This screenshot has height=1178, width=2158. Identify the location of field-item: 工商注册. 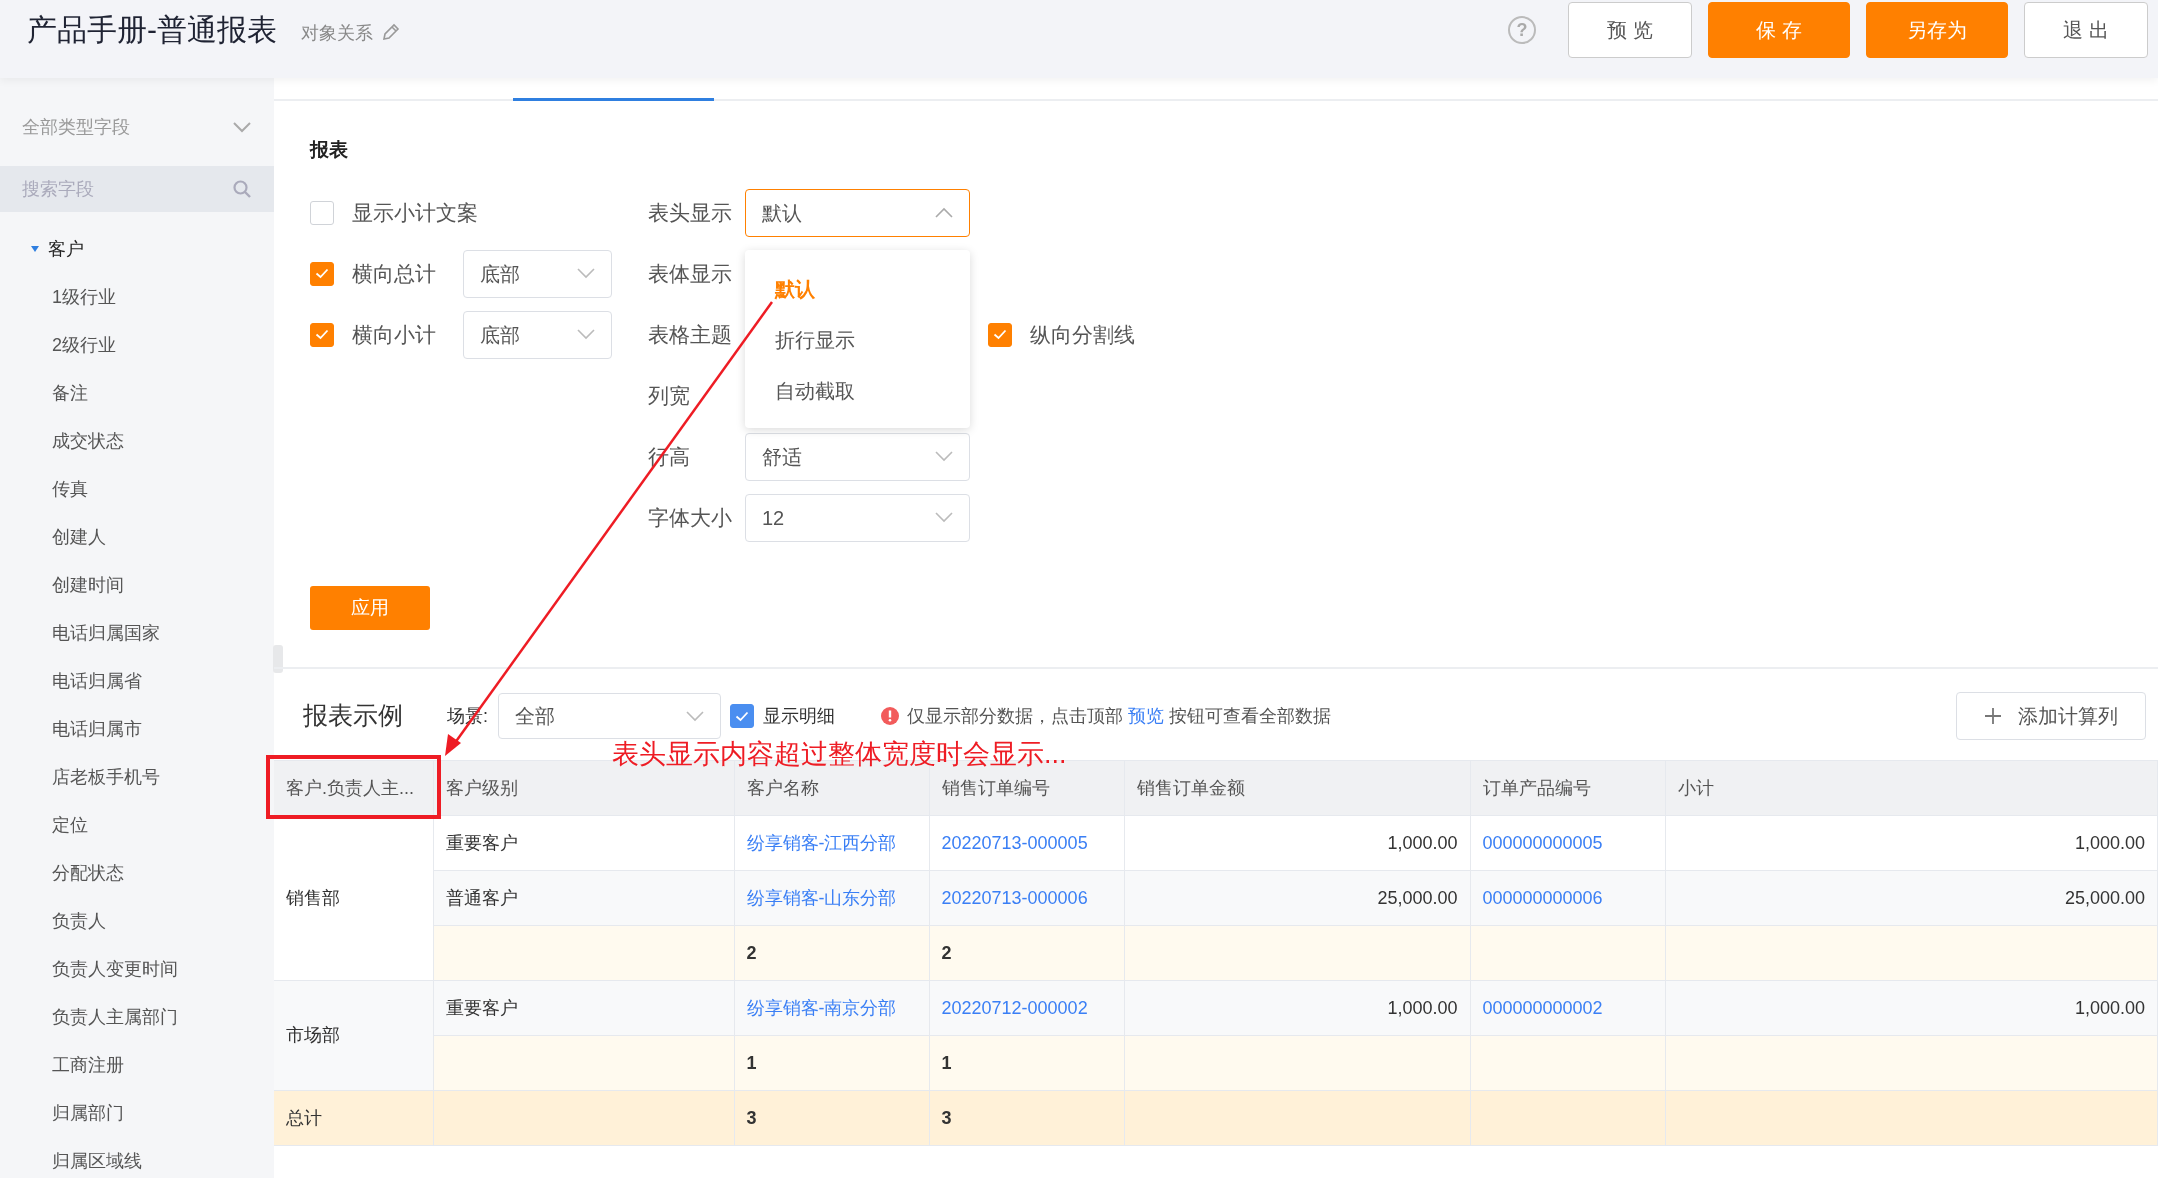
(137, 1065).